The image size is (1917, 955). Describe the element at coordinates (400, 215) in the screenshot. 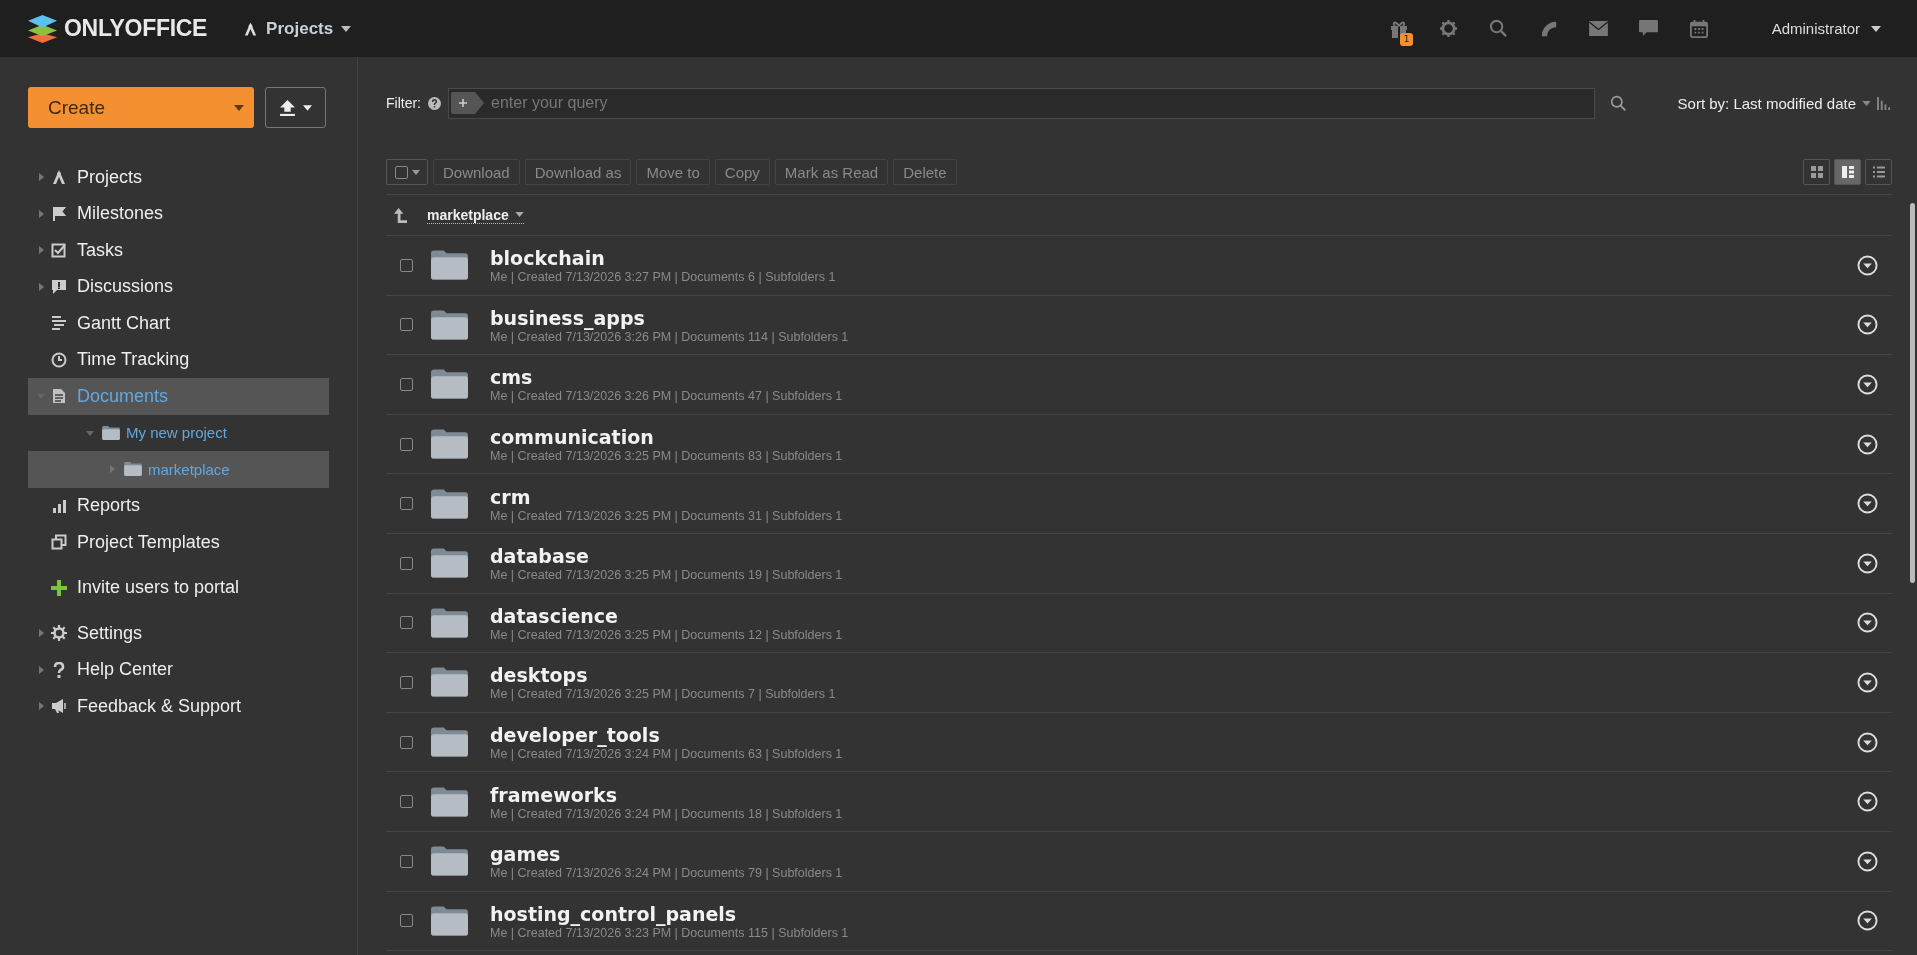

I see `level-up-icon` at that location.